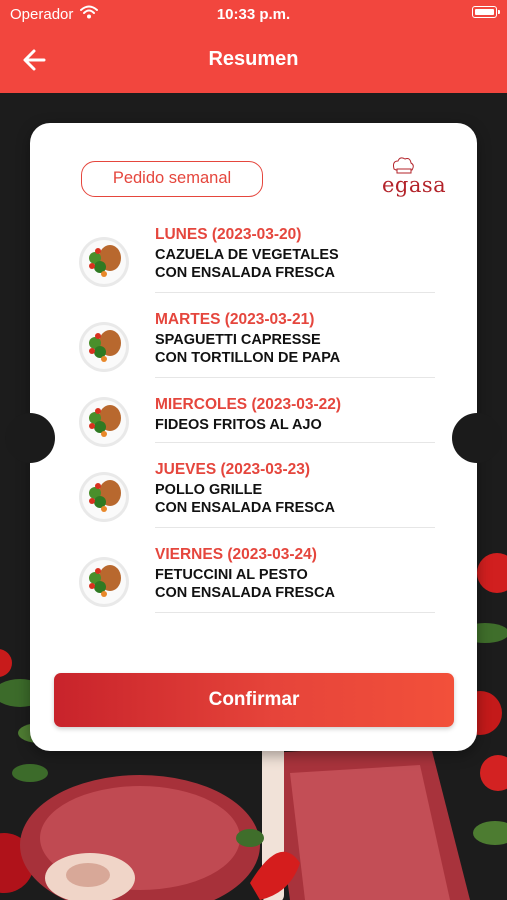 This screenshot has width=507, height=900. Describe the element at coordinates (247, 255) in the screenshot. I see `dish-line-1: CAZUELA DE VEGETALES` at that location.